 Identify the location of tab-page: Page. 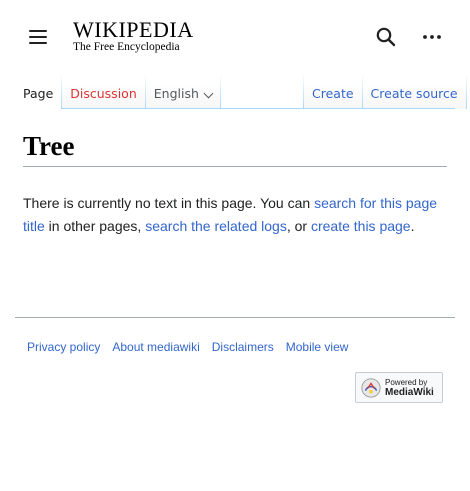
(38, 91).